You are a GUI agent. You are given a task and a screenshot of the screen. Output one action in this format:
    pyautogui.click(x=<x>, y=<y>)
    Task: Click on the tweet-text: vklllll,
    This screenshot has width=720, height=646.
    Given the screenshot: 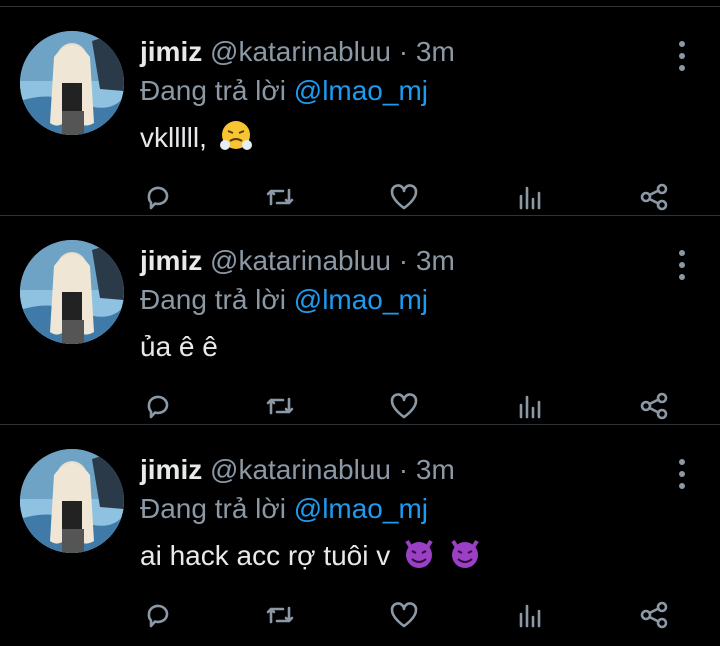 What is the action you would take?
    pyautogui.click(x=196, y=141)
    